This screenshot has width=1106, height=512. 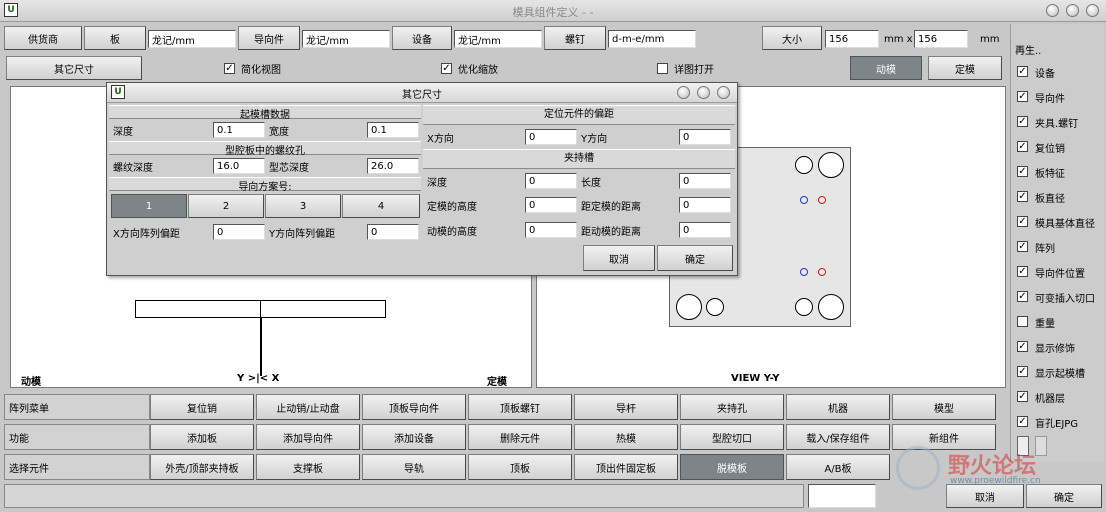 I want to click on fixed-height-label: 定模的高度, so click(x=452, y=207).